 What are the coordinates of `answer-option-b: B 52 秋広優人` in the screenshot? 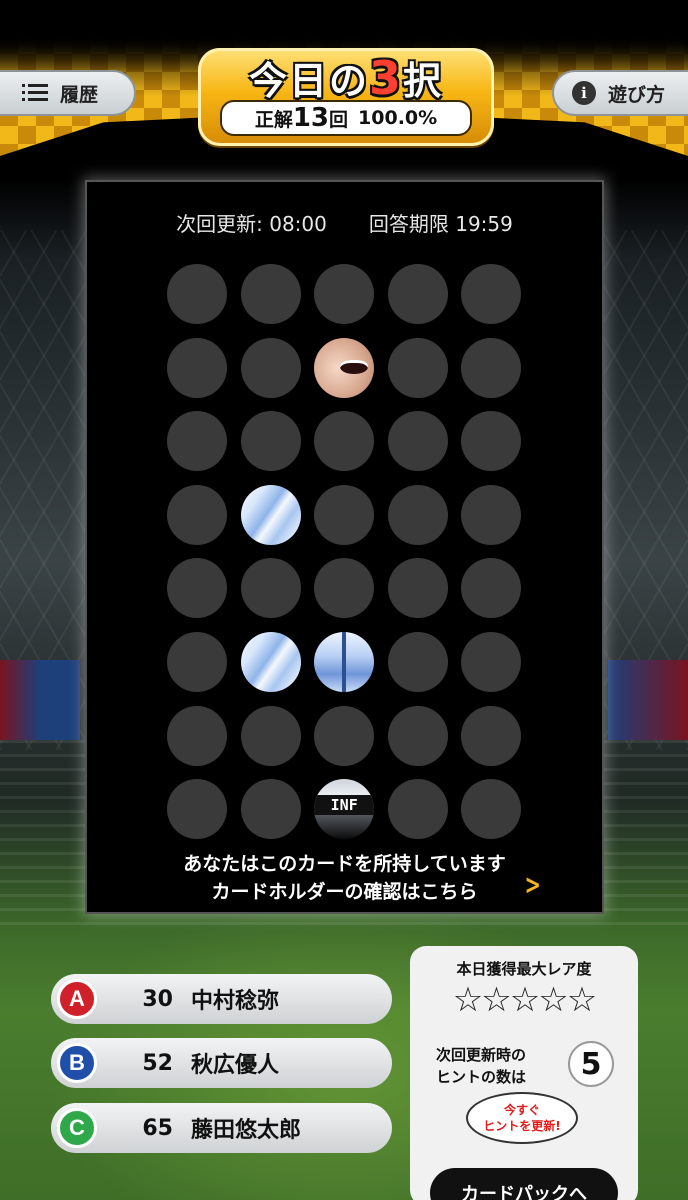 It's located at (221, 1063).